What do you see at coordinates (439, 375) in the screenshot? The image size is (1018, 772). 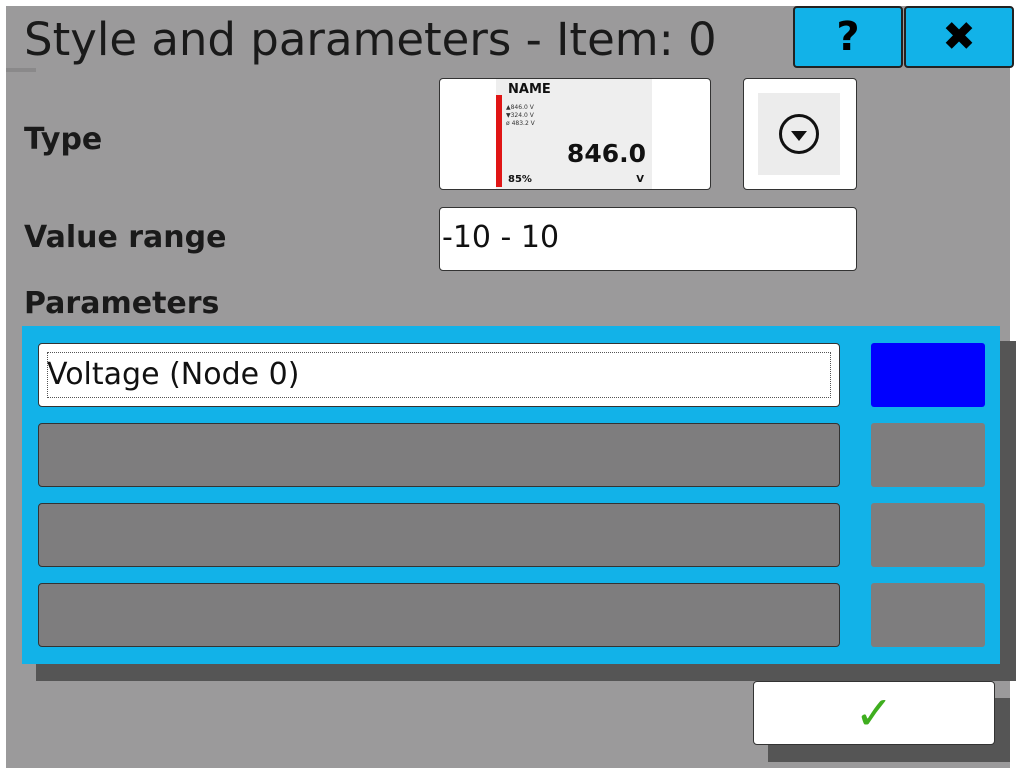 I see `parameter-row-1: Voltage (Node 0)` at bounding box center [439, 375].